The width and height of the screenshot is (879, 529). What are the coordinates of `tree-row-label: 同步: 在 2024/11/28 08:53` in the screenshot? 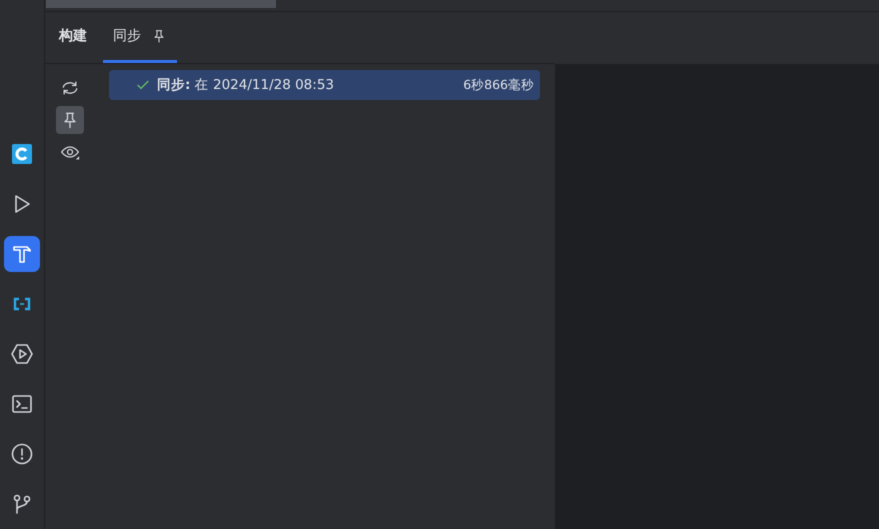 It's located at (246, 85).